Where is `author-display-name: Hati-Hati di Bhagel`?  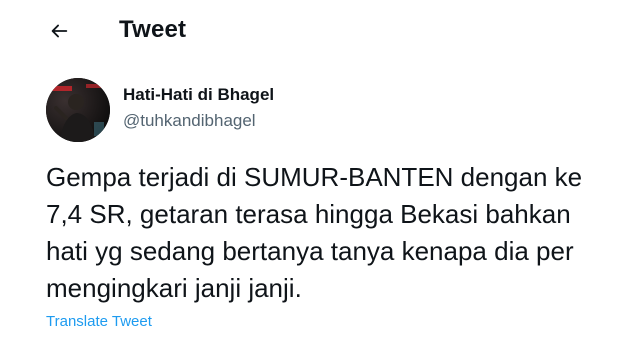
author-display-name: Hati-Hati di Bhagel is located at coordinates (198, 95).